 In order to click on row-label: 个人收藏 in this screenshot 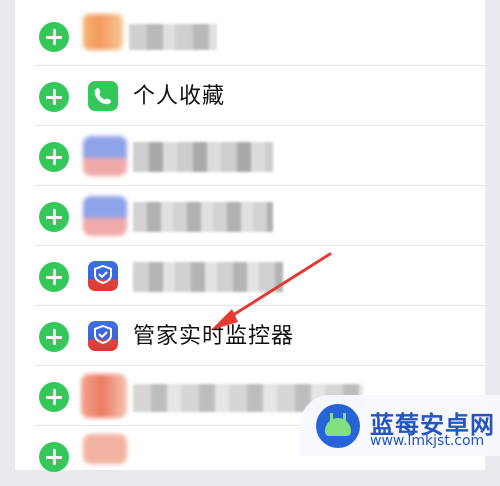, I will do `click(179, 96)`.